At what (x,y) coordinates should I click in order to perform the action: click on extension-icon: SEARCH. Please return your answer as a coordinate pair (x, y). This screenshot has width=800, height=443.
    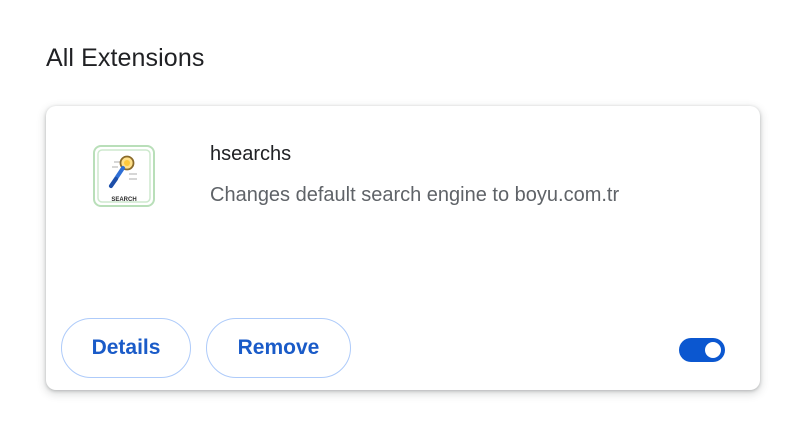
    Looking at the image, I should click on (124, 176).